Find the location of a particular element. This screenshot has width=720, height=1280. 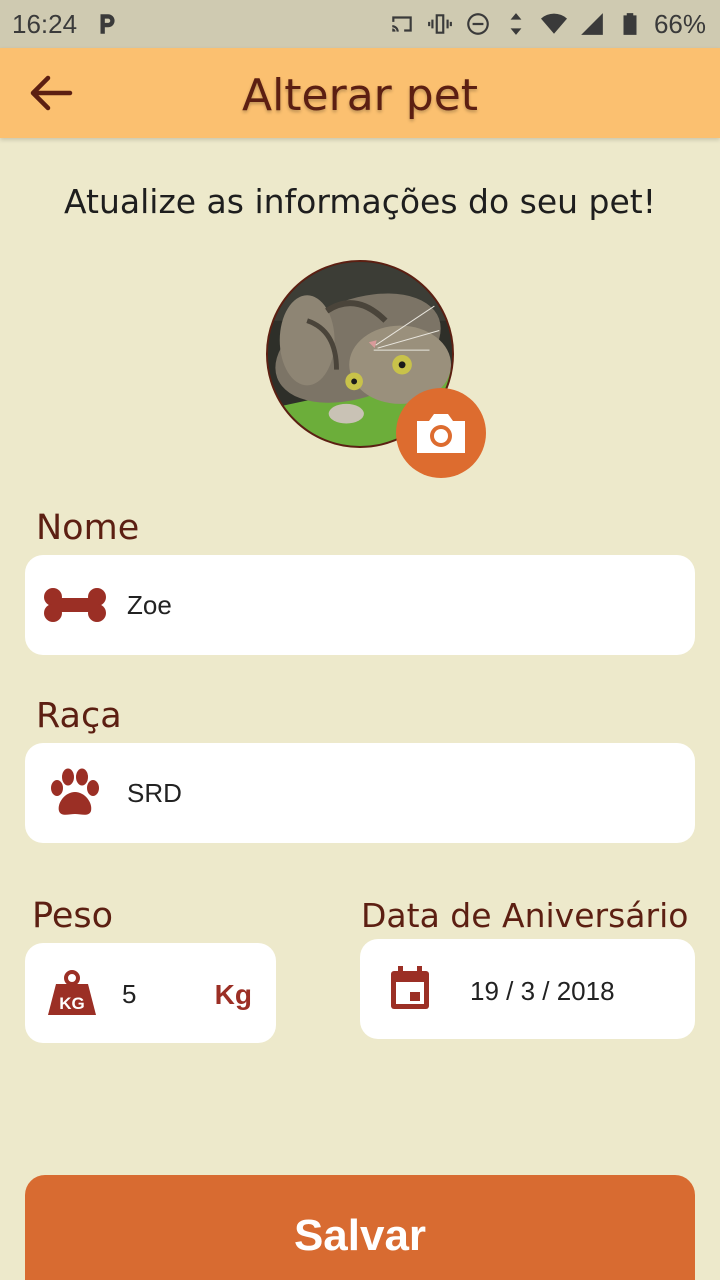

vibrate-icon is located at coordinates (440, 24).